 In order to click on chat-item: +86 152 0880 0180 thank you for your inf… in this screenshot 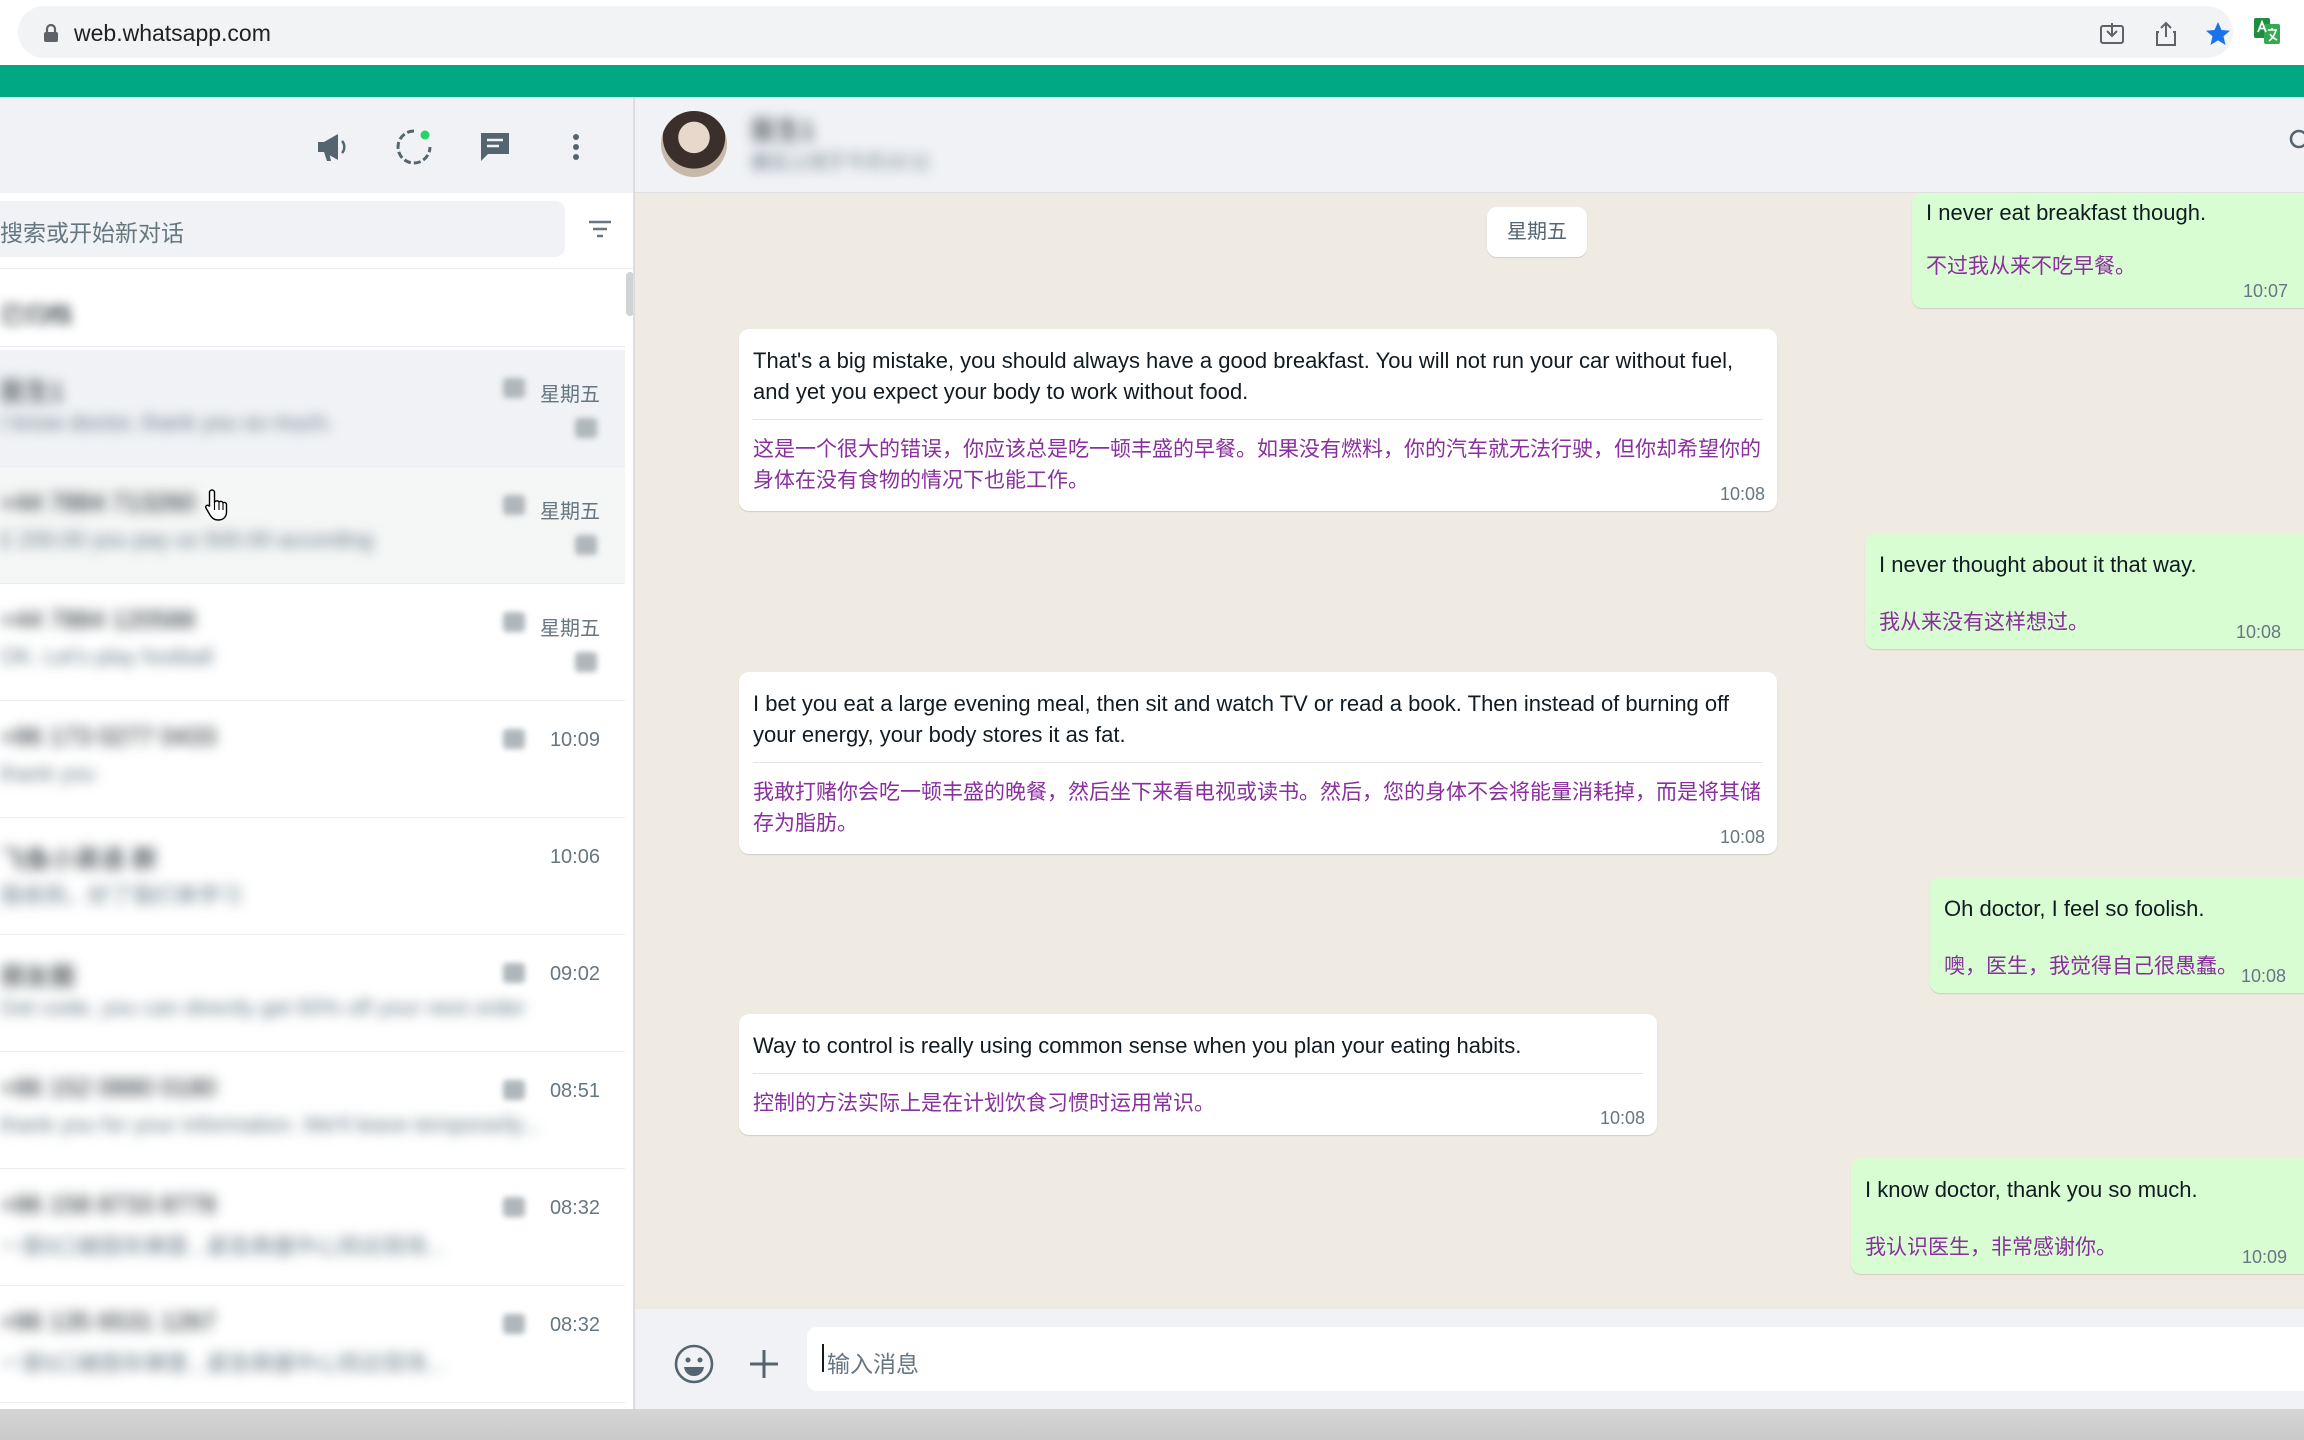, I will do `click(312, 1110)`.